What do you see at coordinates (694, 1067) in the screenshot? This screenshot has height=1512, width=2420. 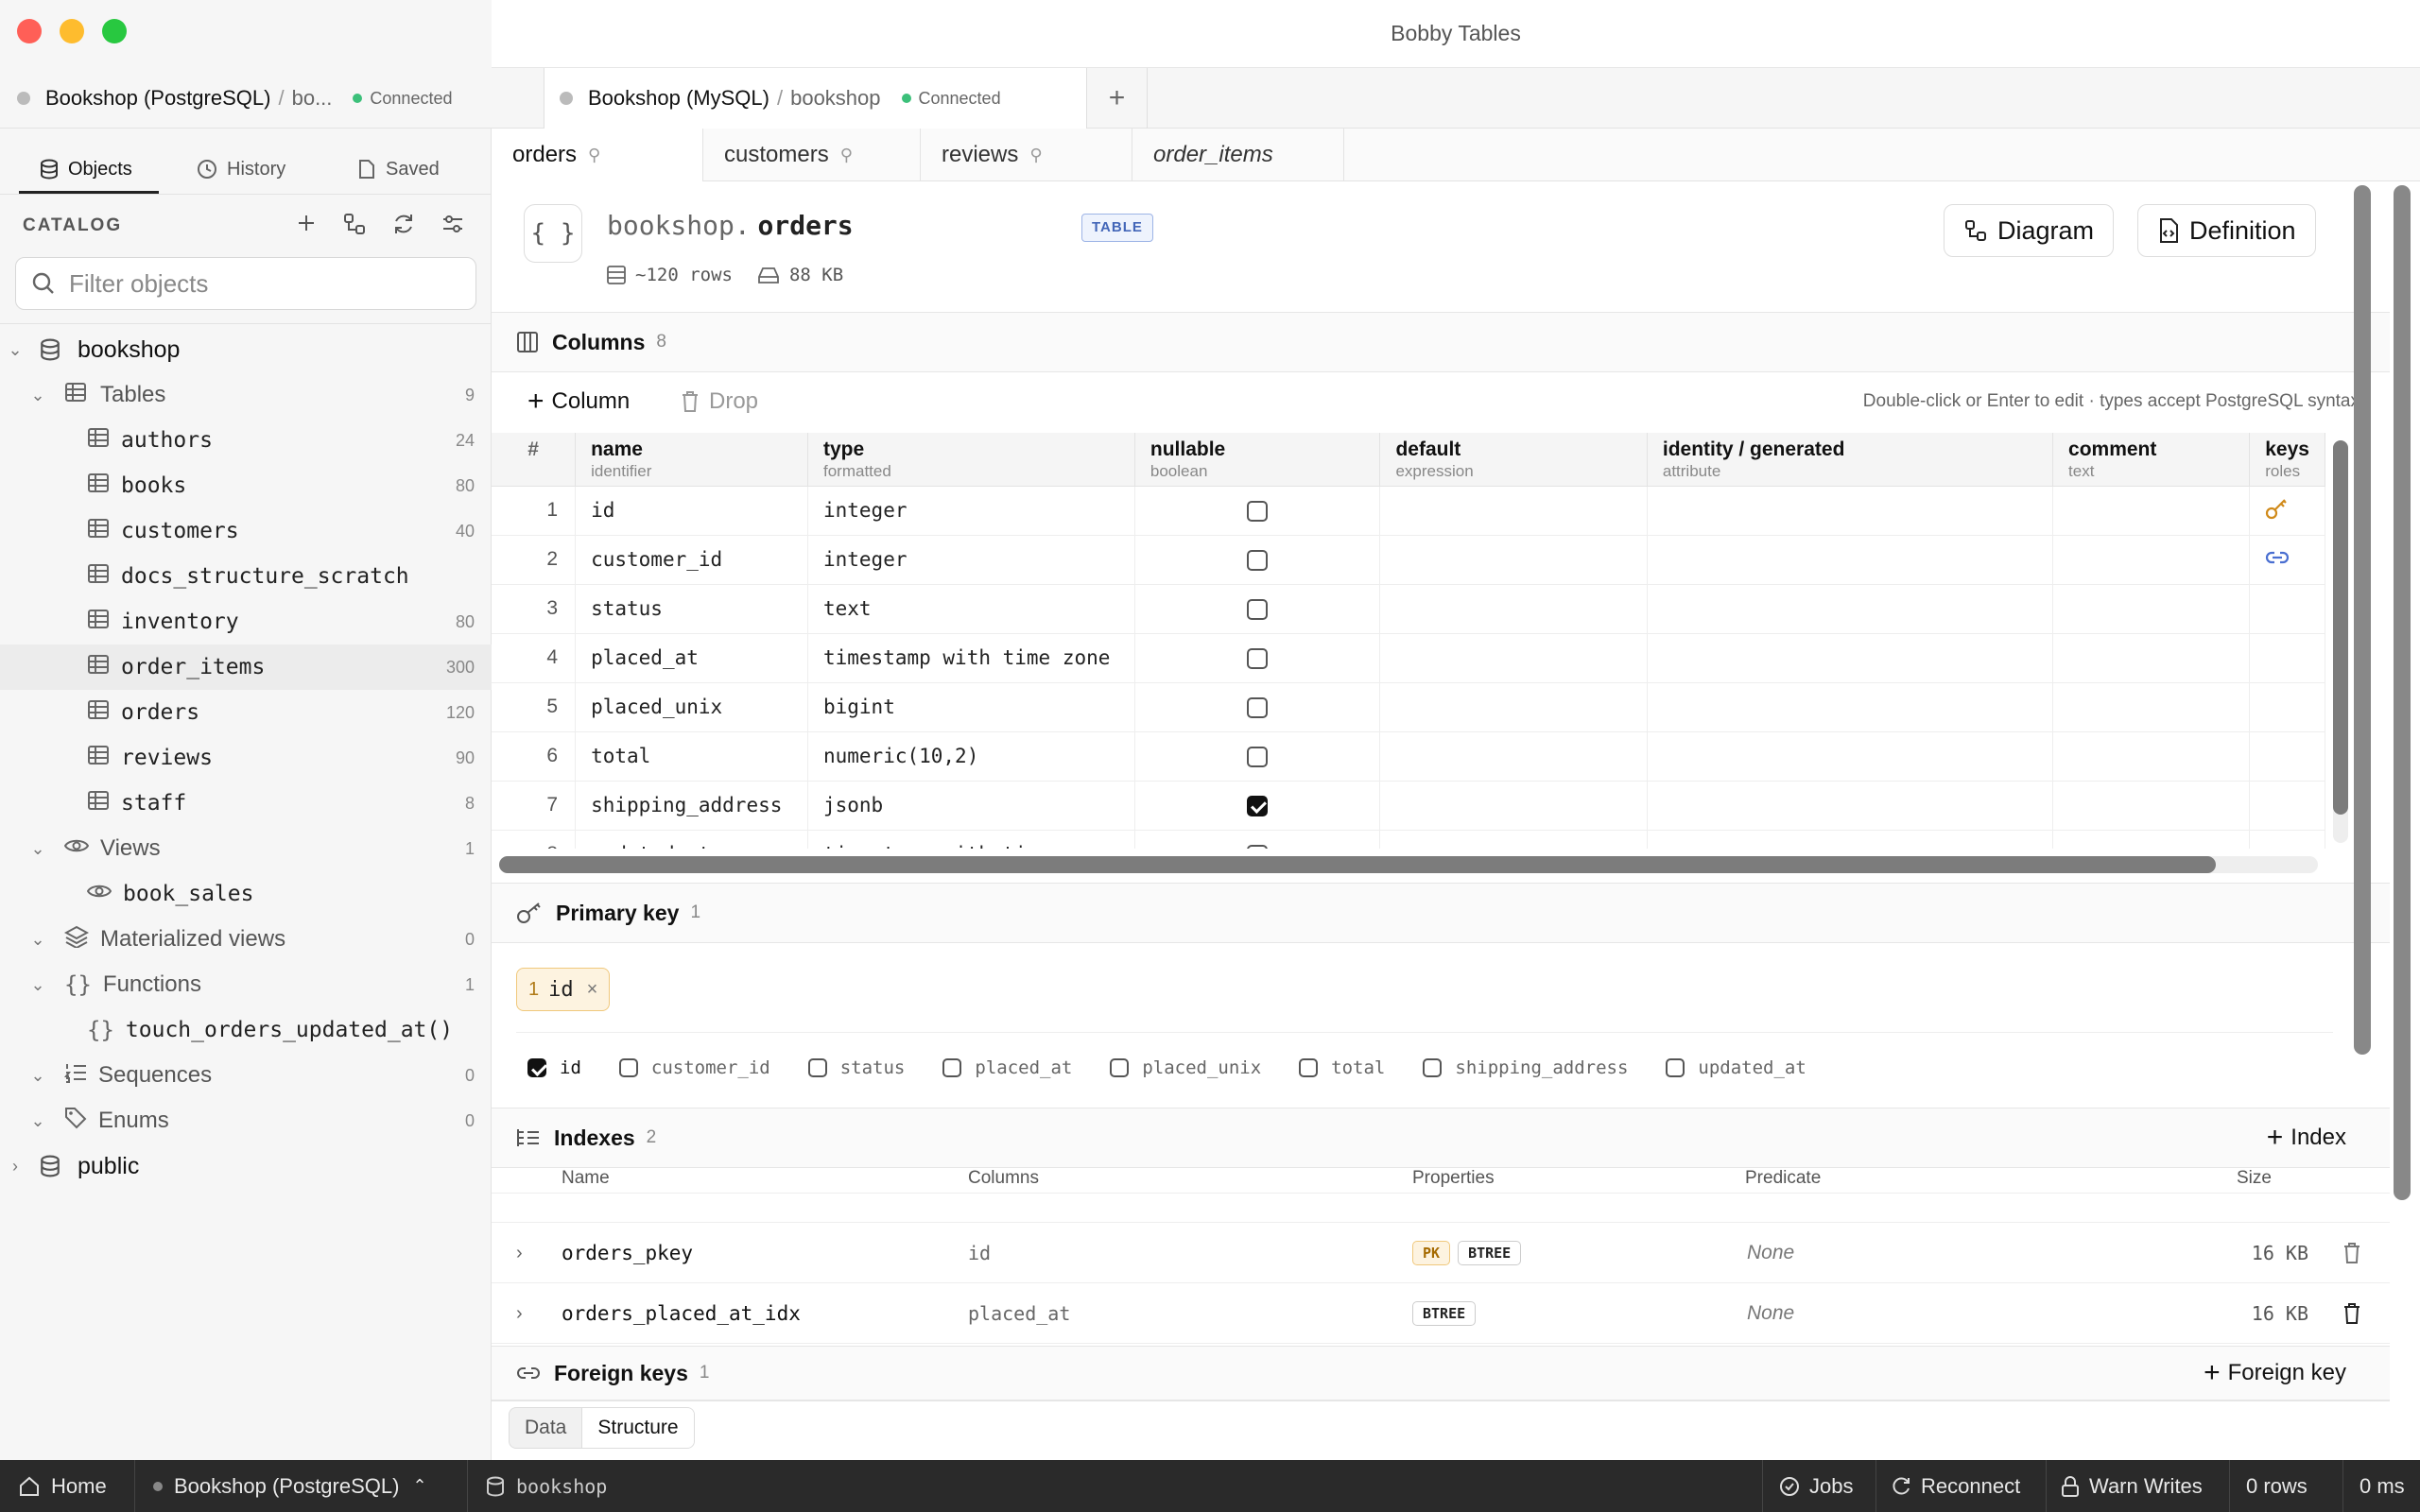 I see `pk-column-option: customer_id` at bounding box center [694, 1067].